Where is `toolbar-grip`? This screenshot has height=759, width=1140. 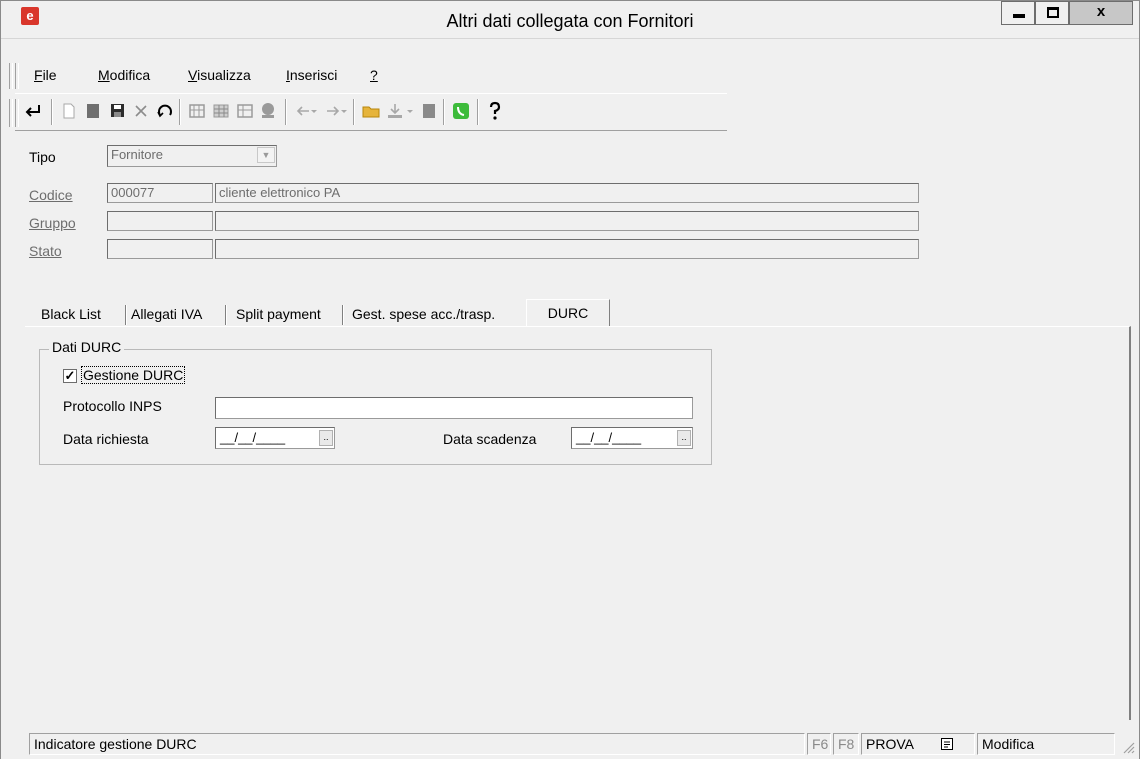
toolbar-grip is located at coordinates (11, 113).